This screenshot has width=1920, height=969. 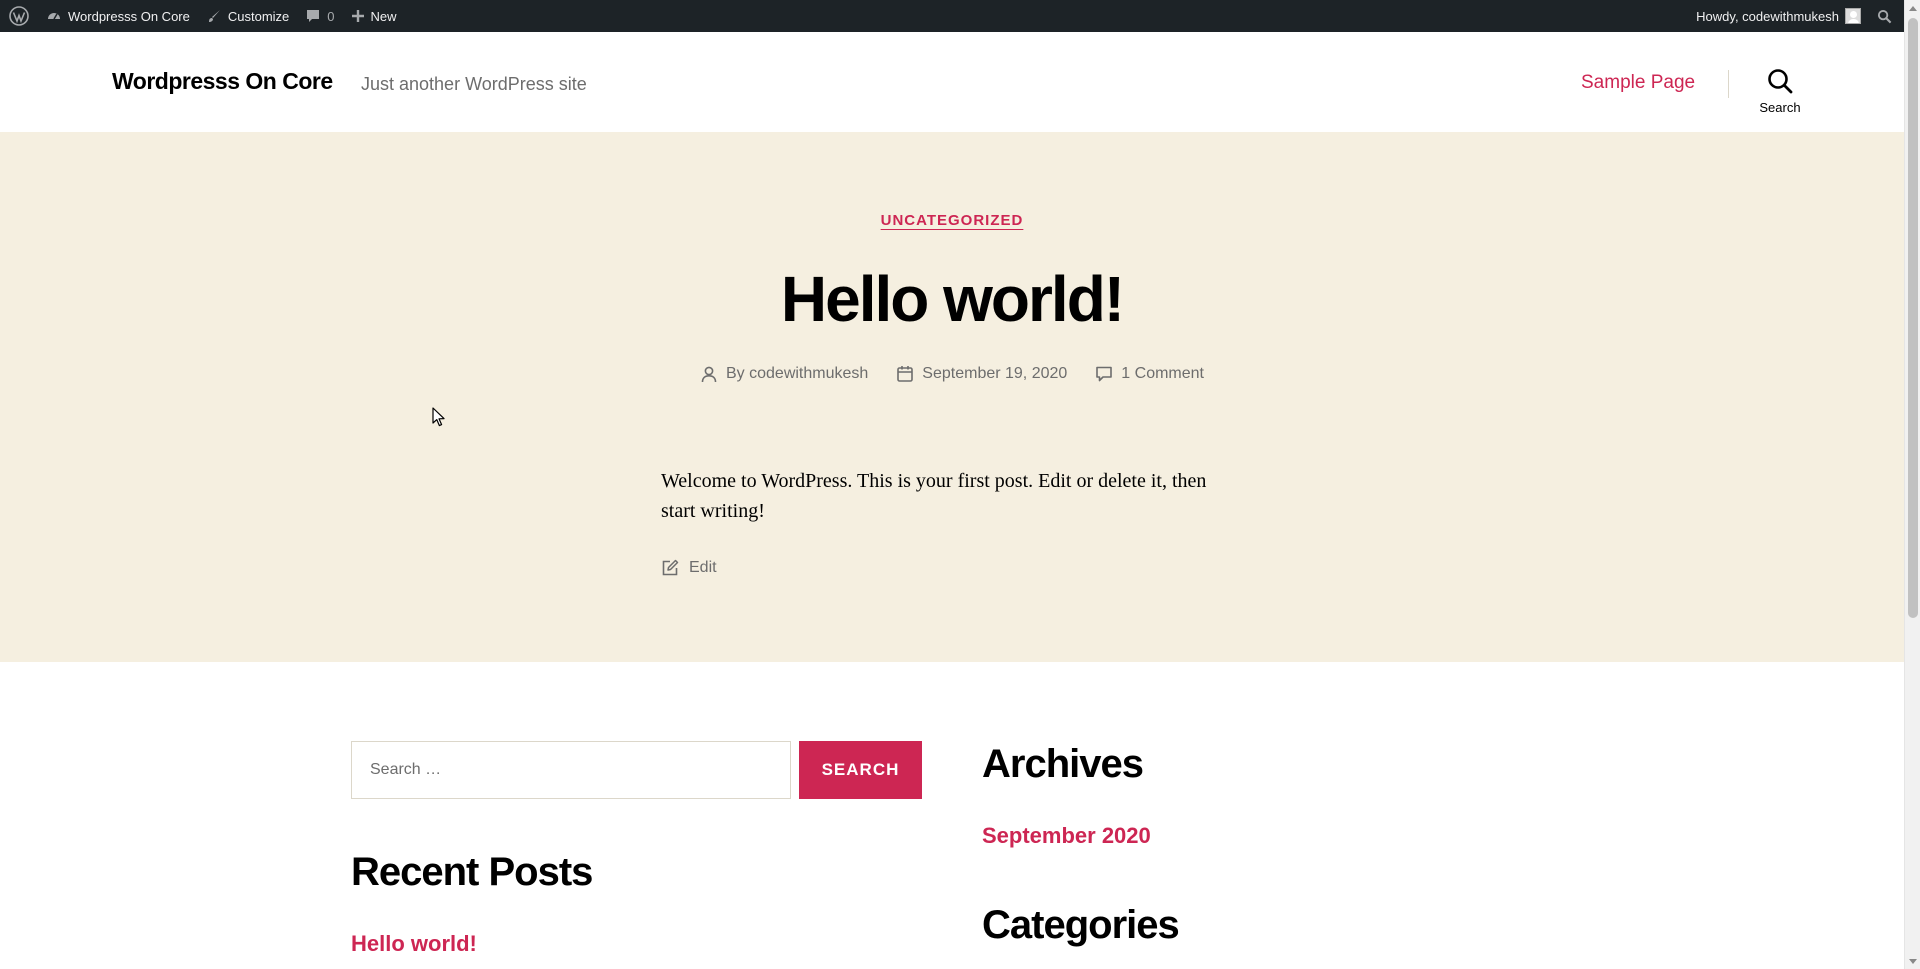 I want to click on archives-heading: Archives, so click(x=1063, y=764).